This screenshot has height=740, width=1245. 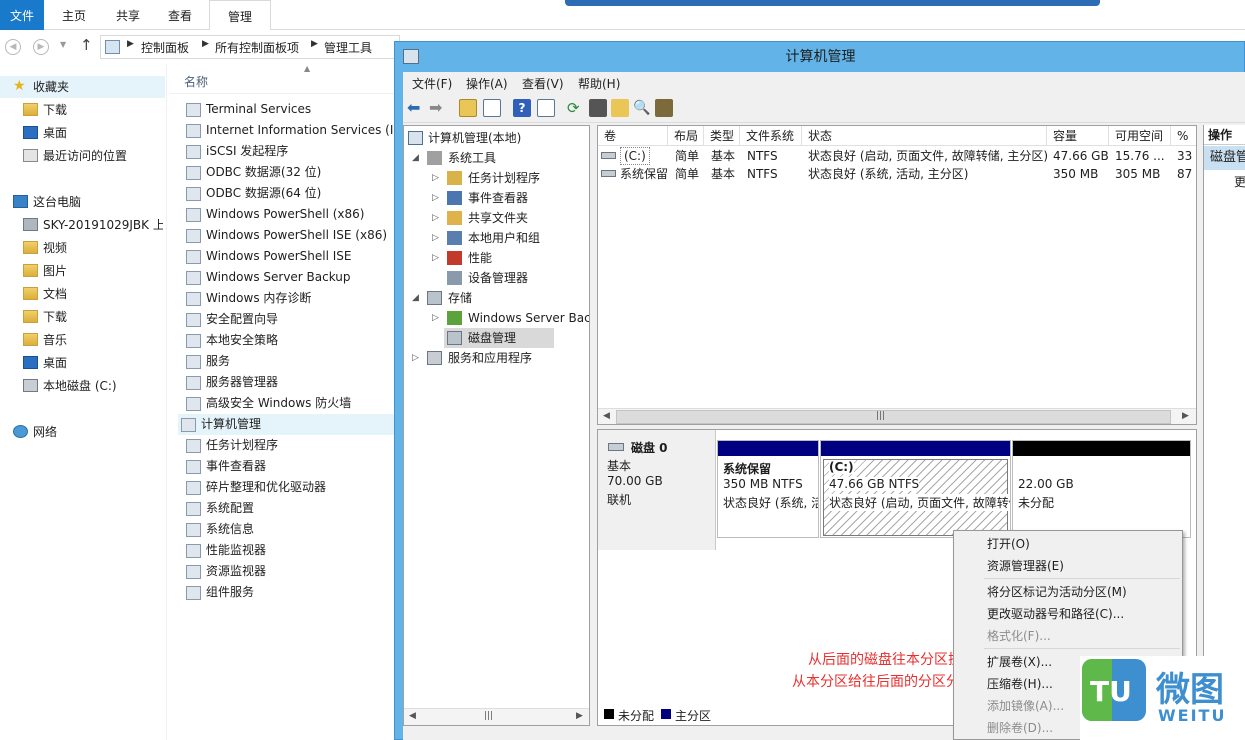 What do you see at coordinates (487, 84) in the screenshot?
I see `menu-action: 操作(A)` at bounding box center [487, 84].